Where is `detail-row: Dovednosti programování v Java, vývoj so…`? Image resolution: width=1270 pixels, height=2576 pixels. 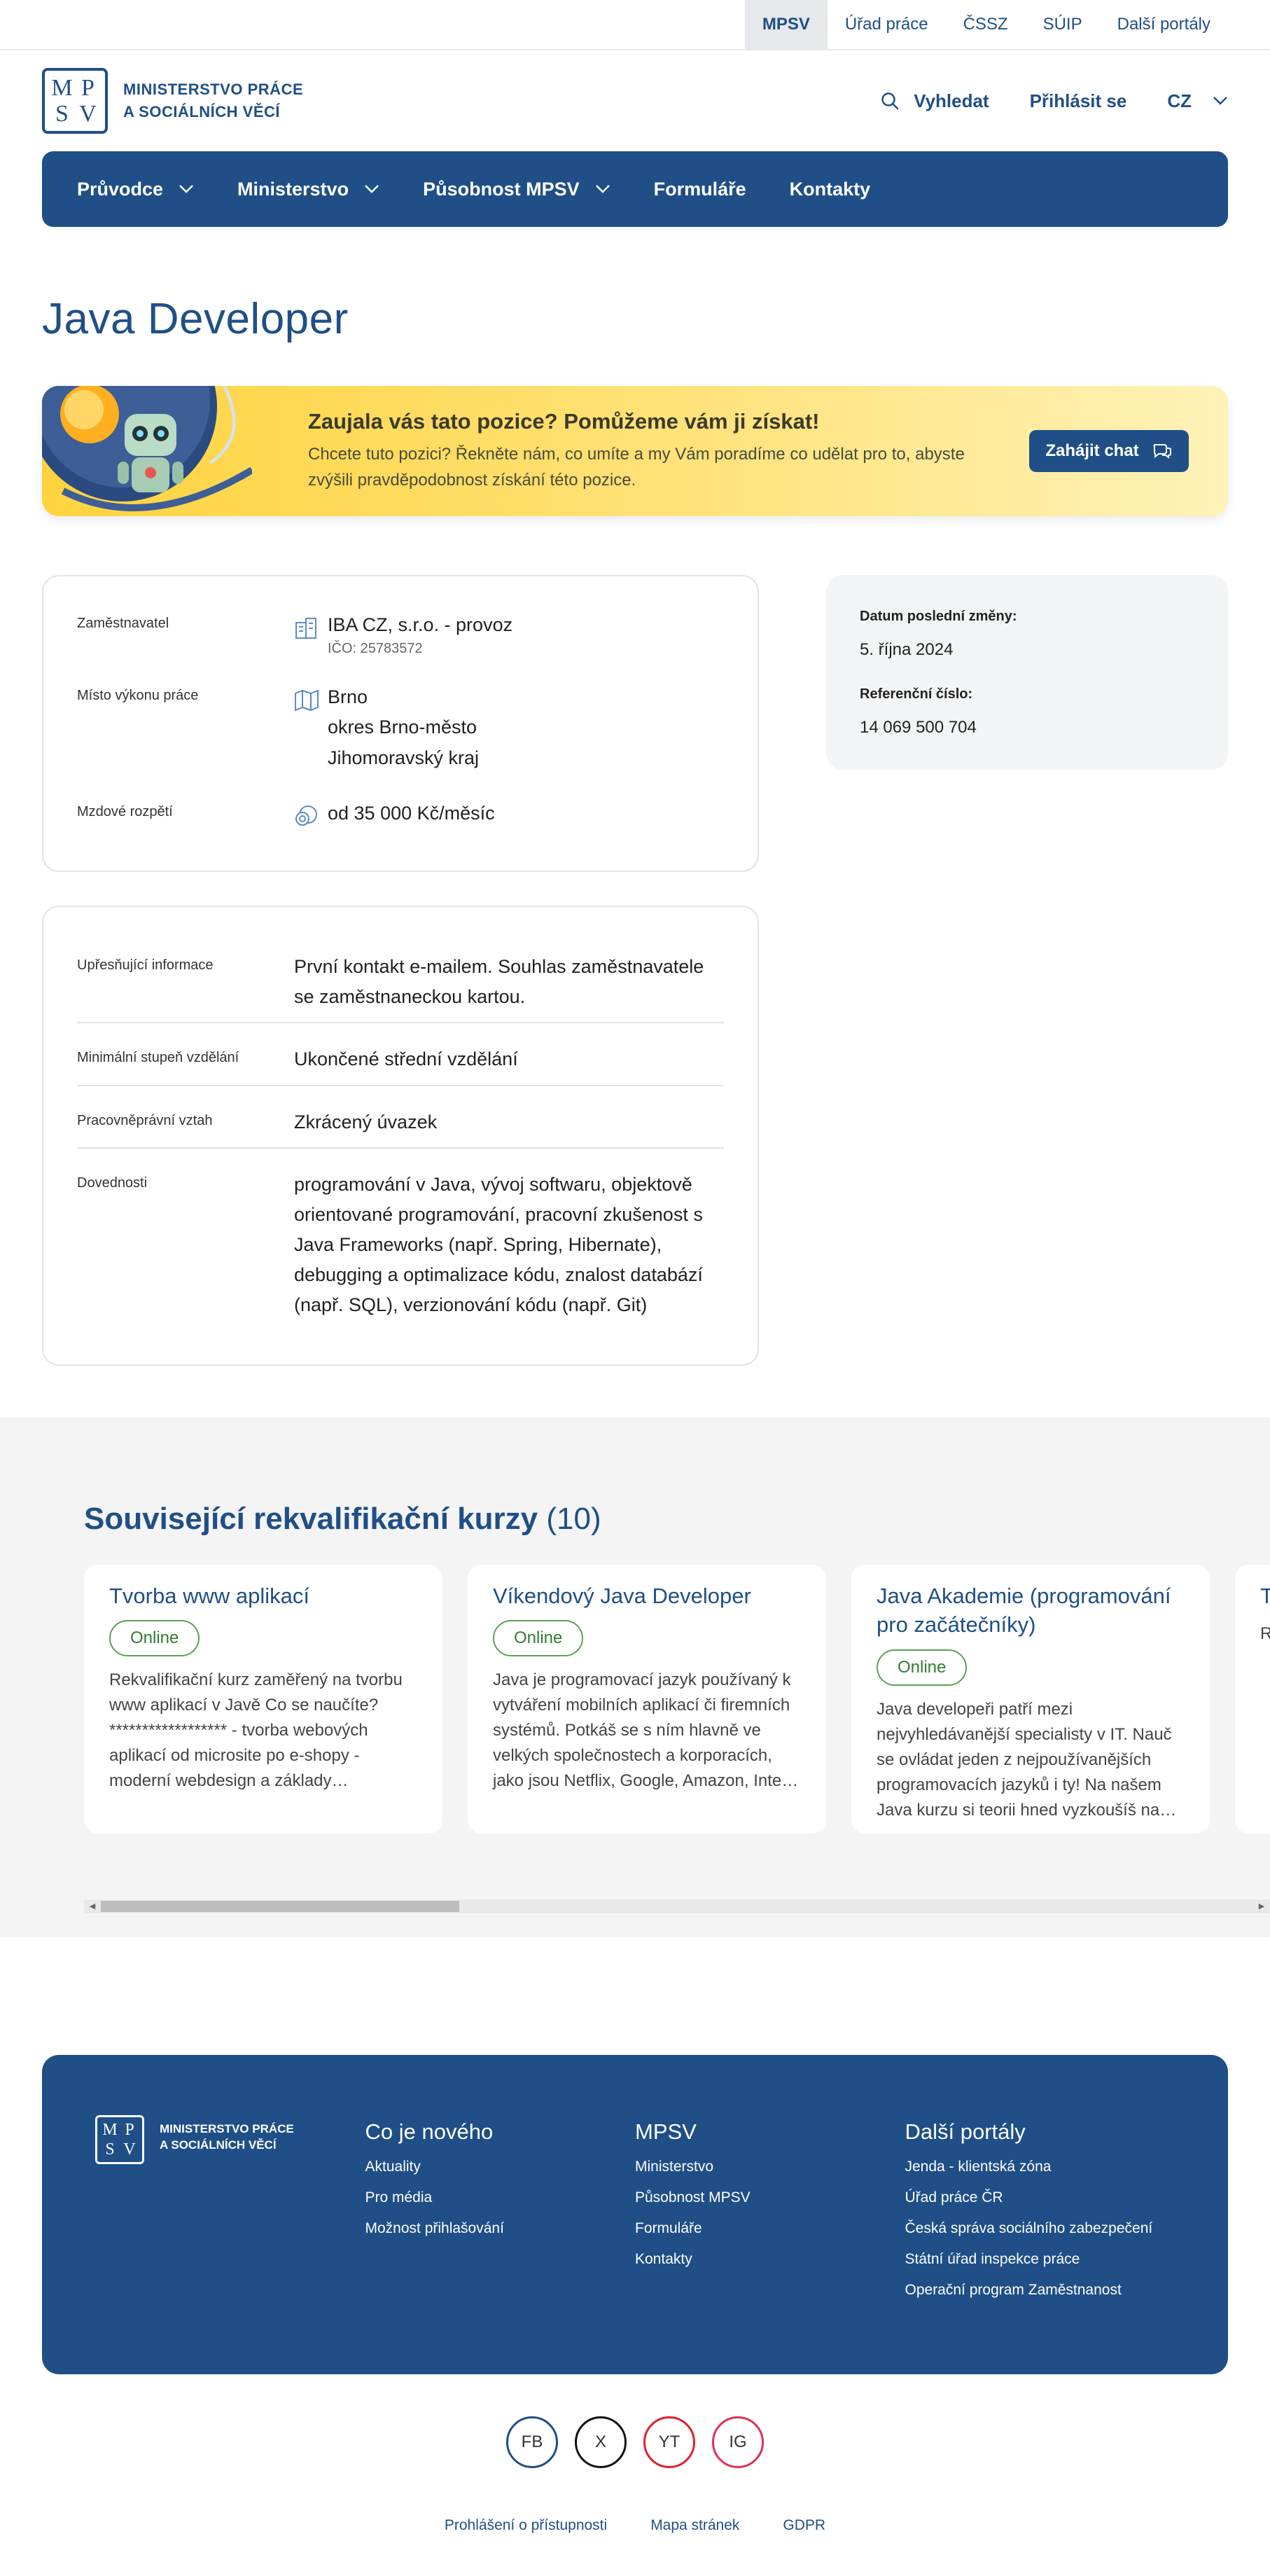
detail-row: Dovednosti programování v Java, vývoj so… is located at coordinates (400, 1240).